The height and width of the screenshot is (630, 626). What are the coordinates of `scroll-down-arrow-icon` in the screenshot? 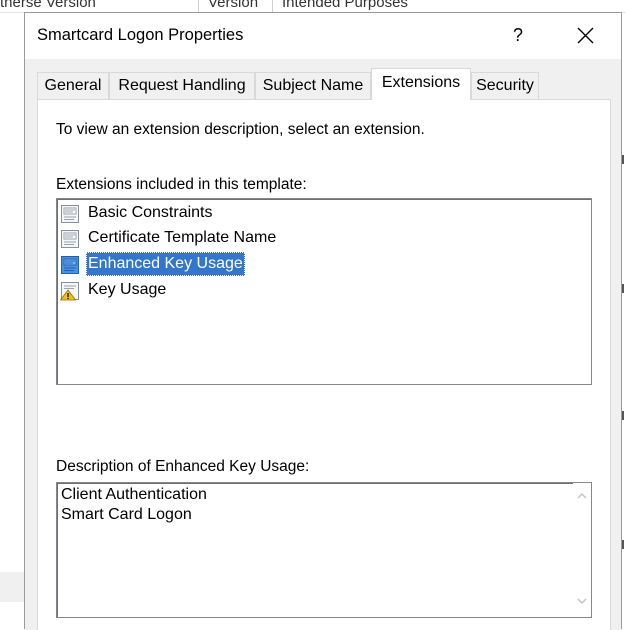 It's located at (582, 601).